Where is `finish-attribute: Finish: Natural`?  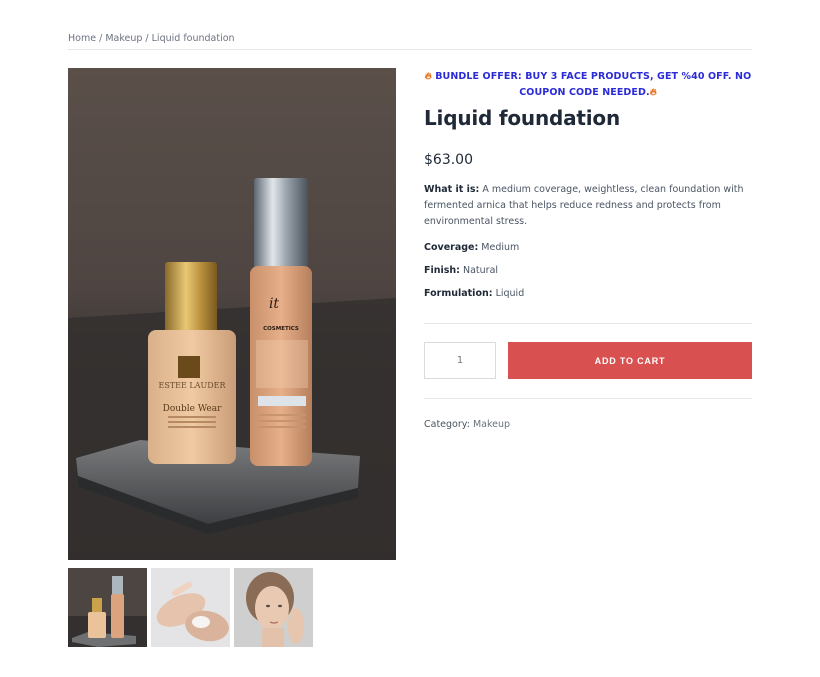 finish-attribute: Finish: Natural is located at coordinates (588, 270).